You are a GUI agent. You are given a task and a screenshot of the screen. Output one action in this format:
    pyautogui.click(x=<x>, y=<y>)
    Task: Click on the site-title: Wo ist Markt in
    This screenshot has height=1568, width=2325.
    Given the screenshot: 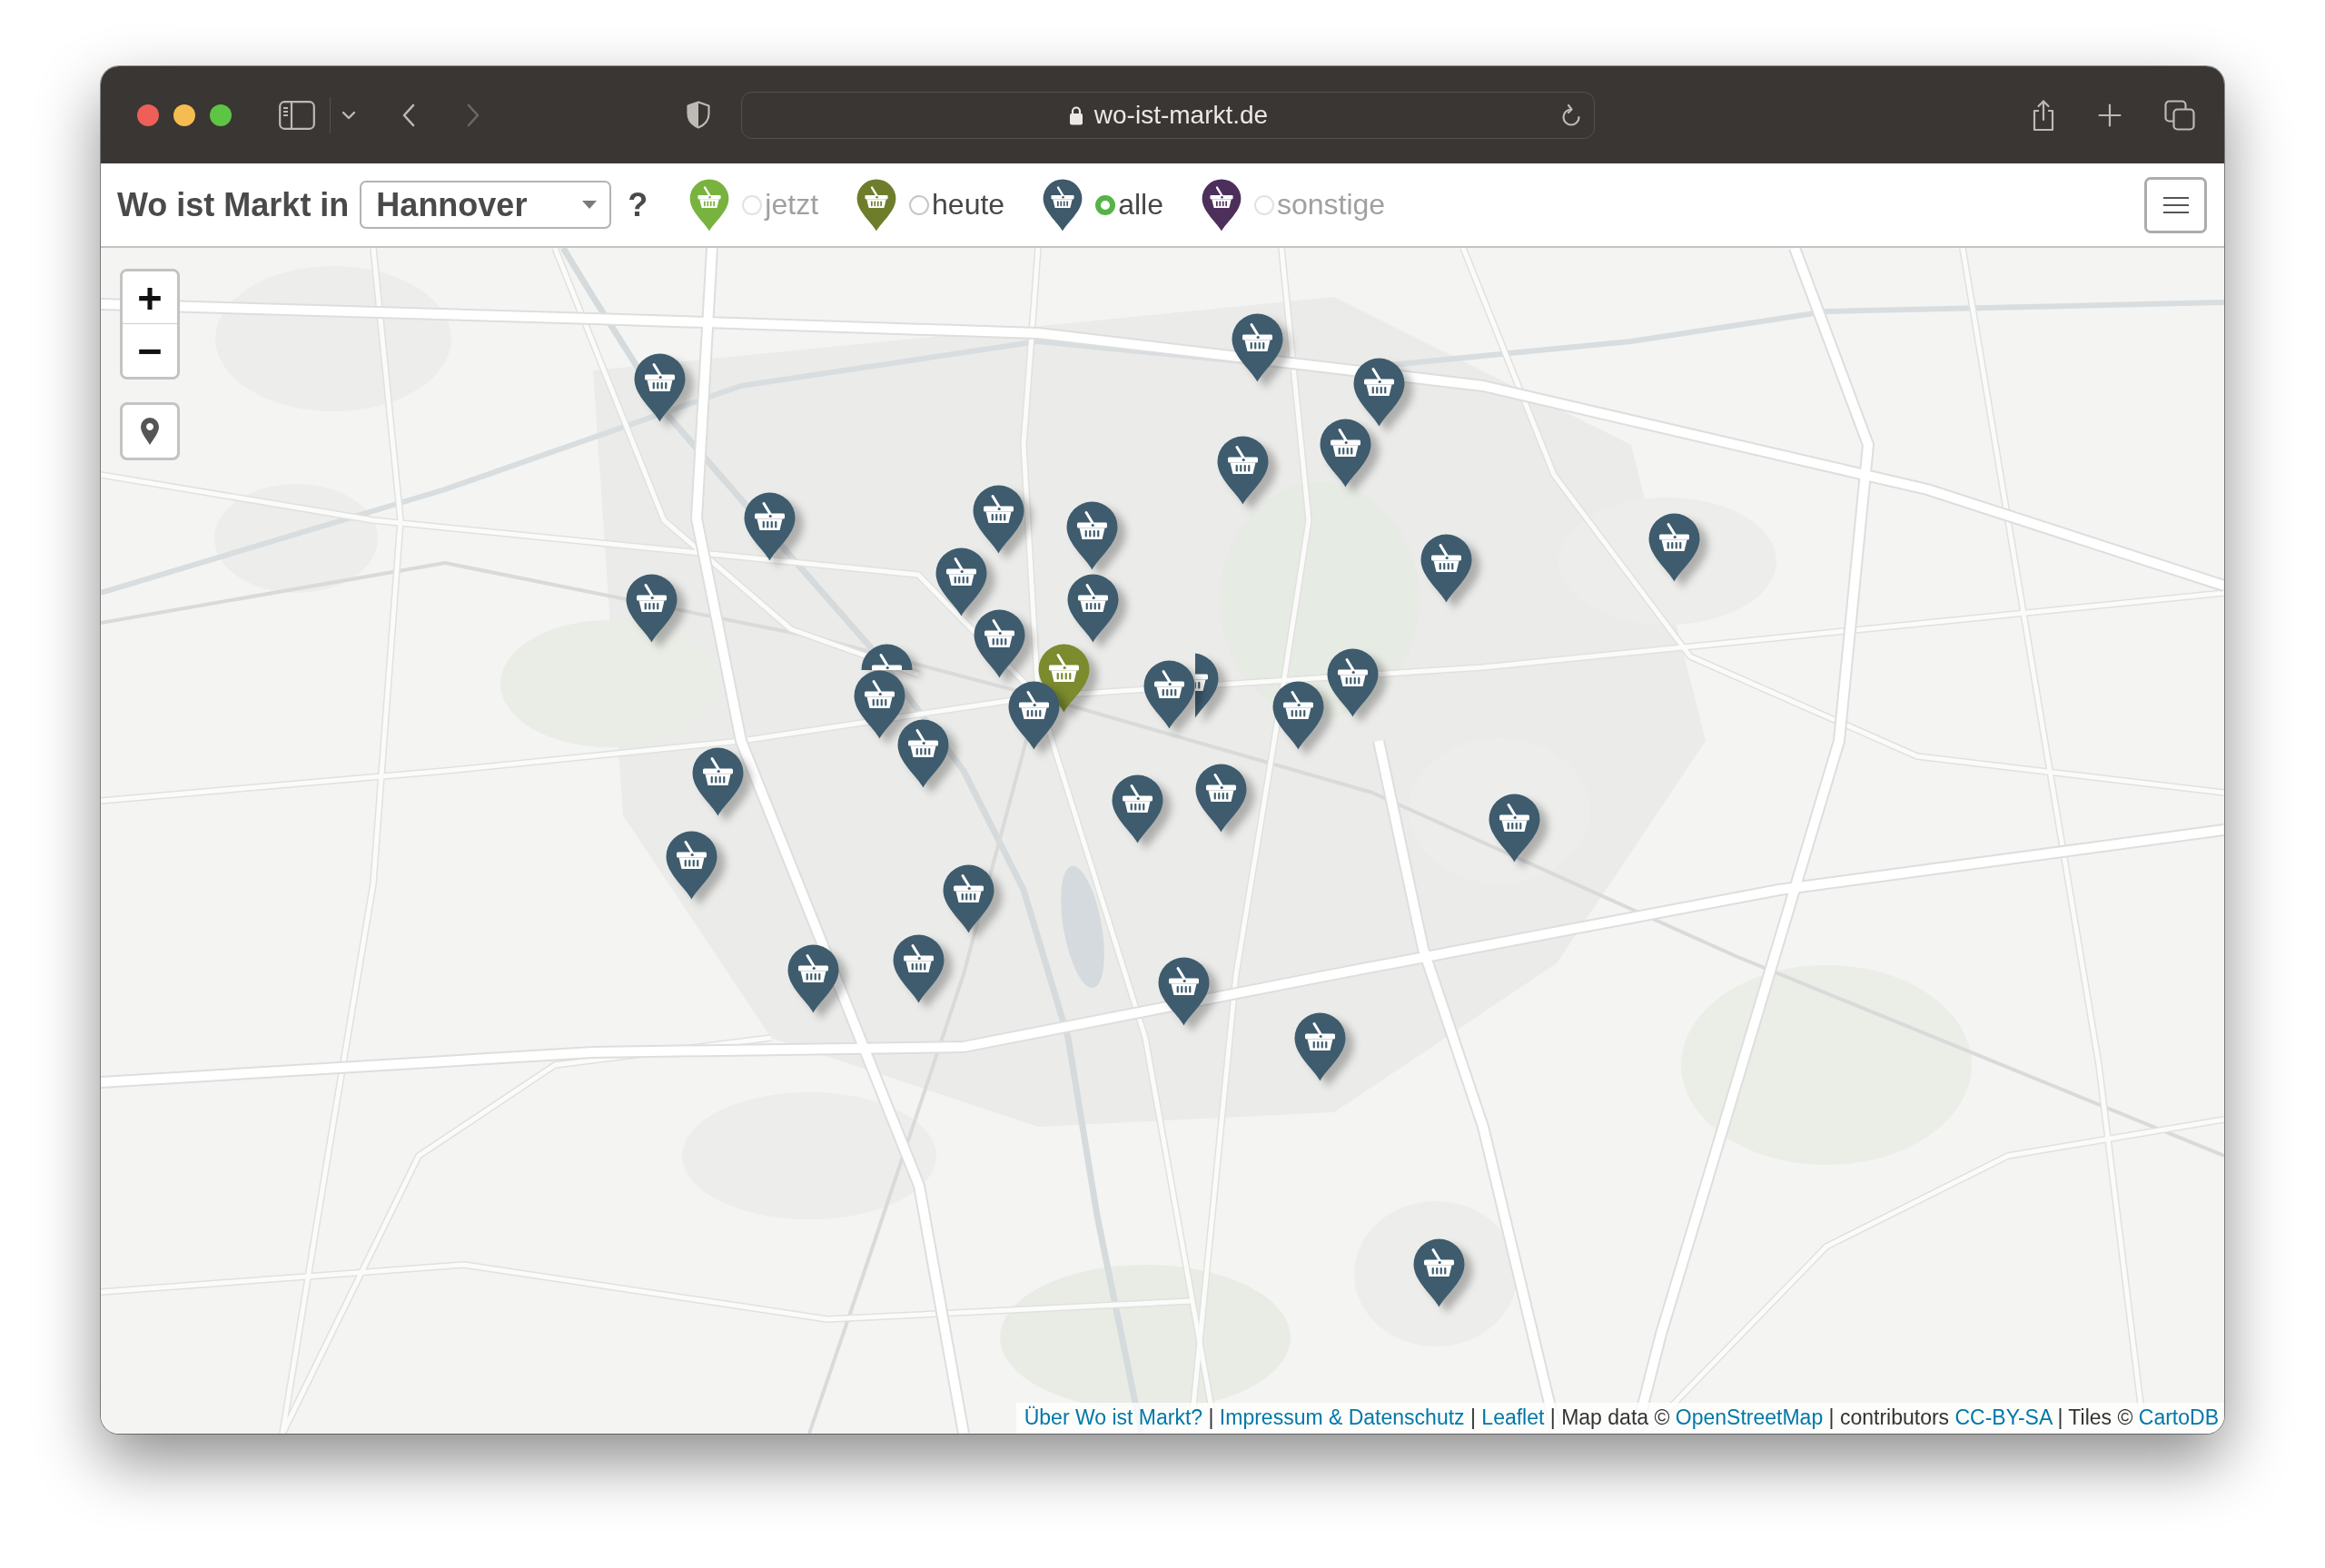 What is the action you would take?
    pyautogui.click(x=234, y=204)
    